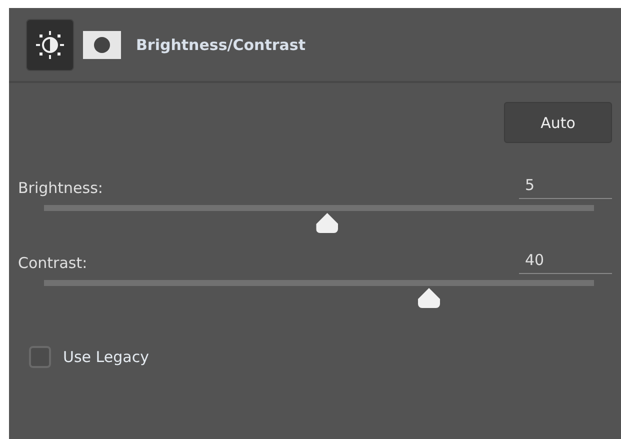 This screenshot has width=621, height=439. Describe the element at coordinates (106, 357) in the screenshot. I see `checkbox-label: Use Legacy` at that location.